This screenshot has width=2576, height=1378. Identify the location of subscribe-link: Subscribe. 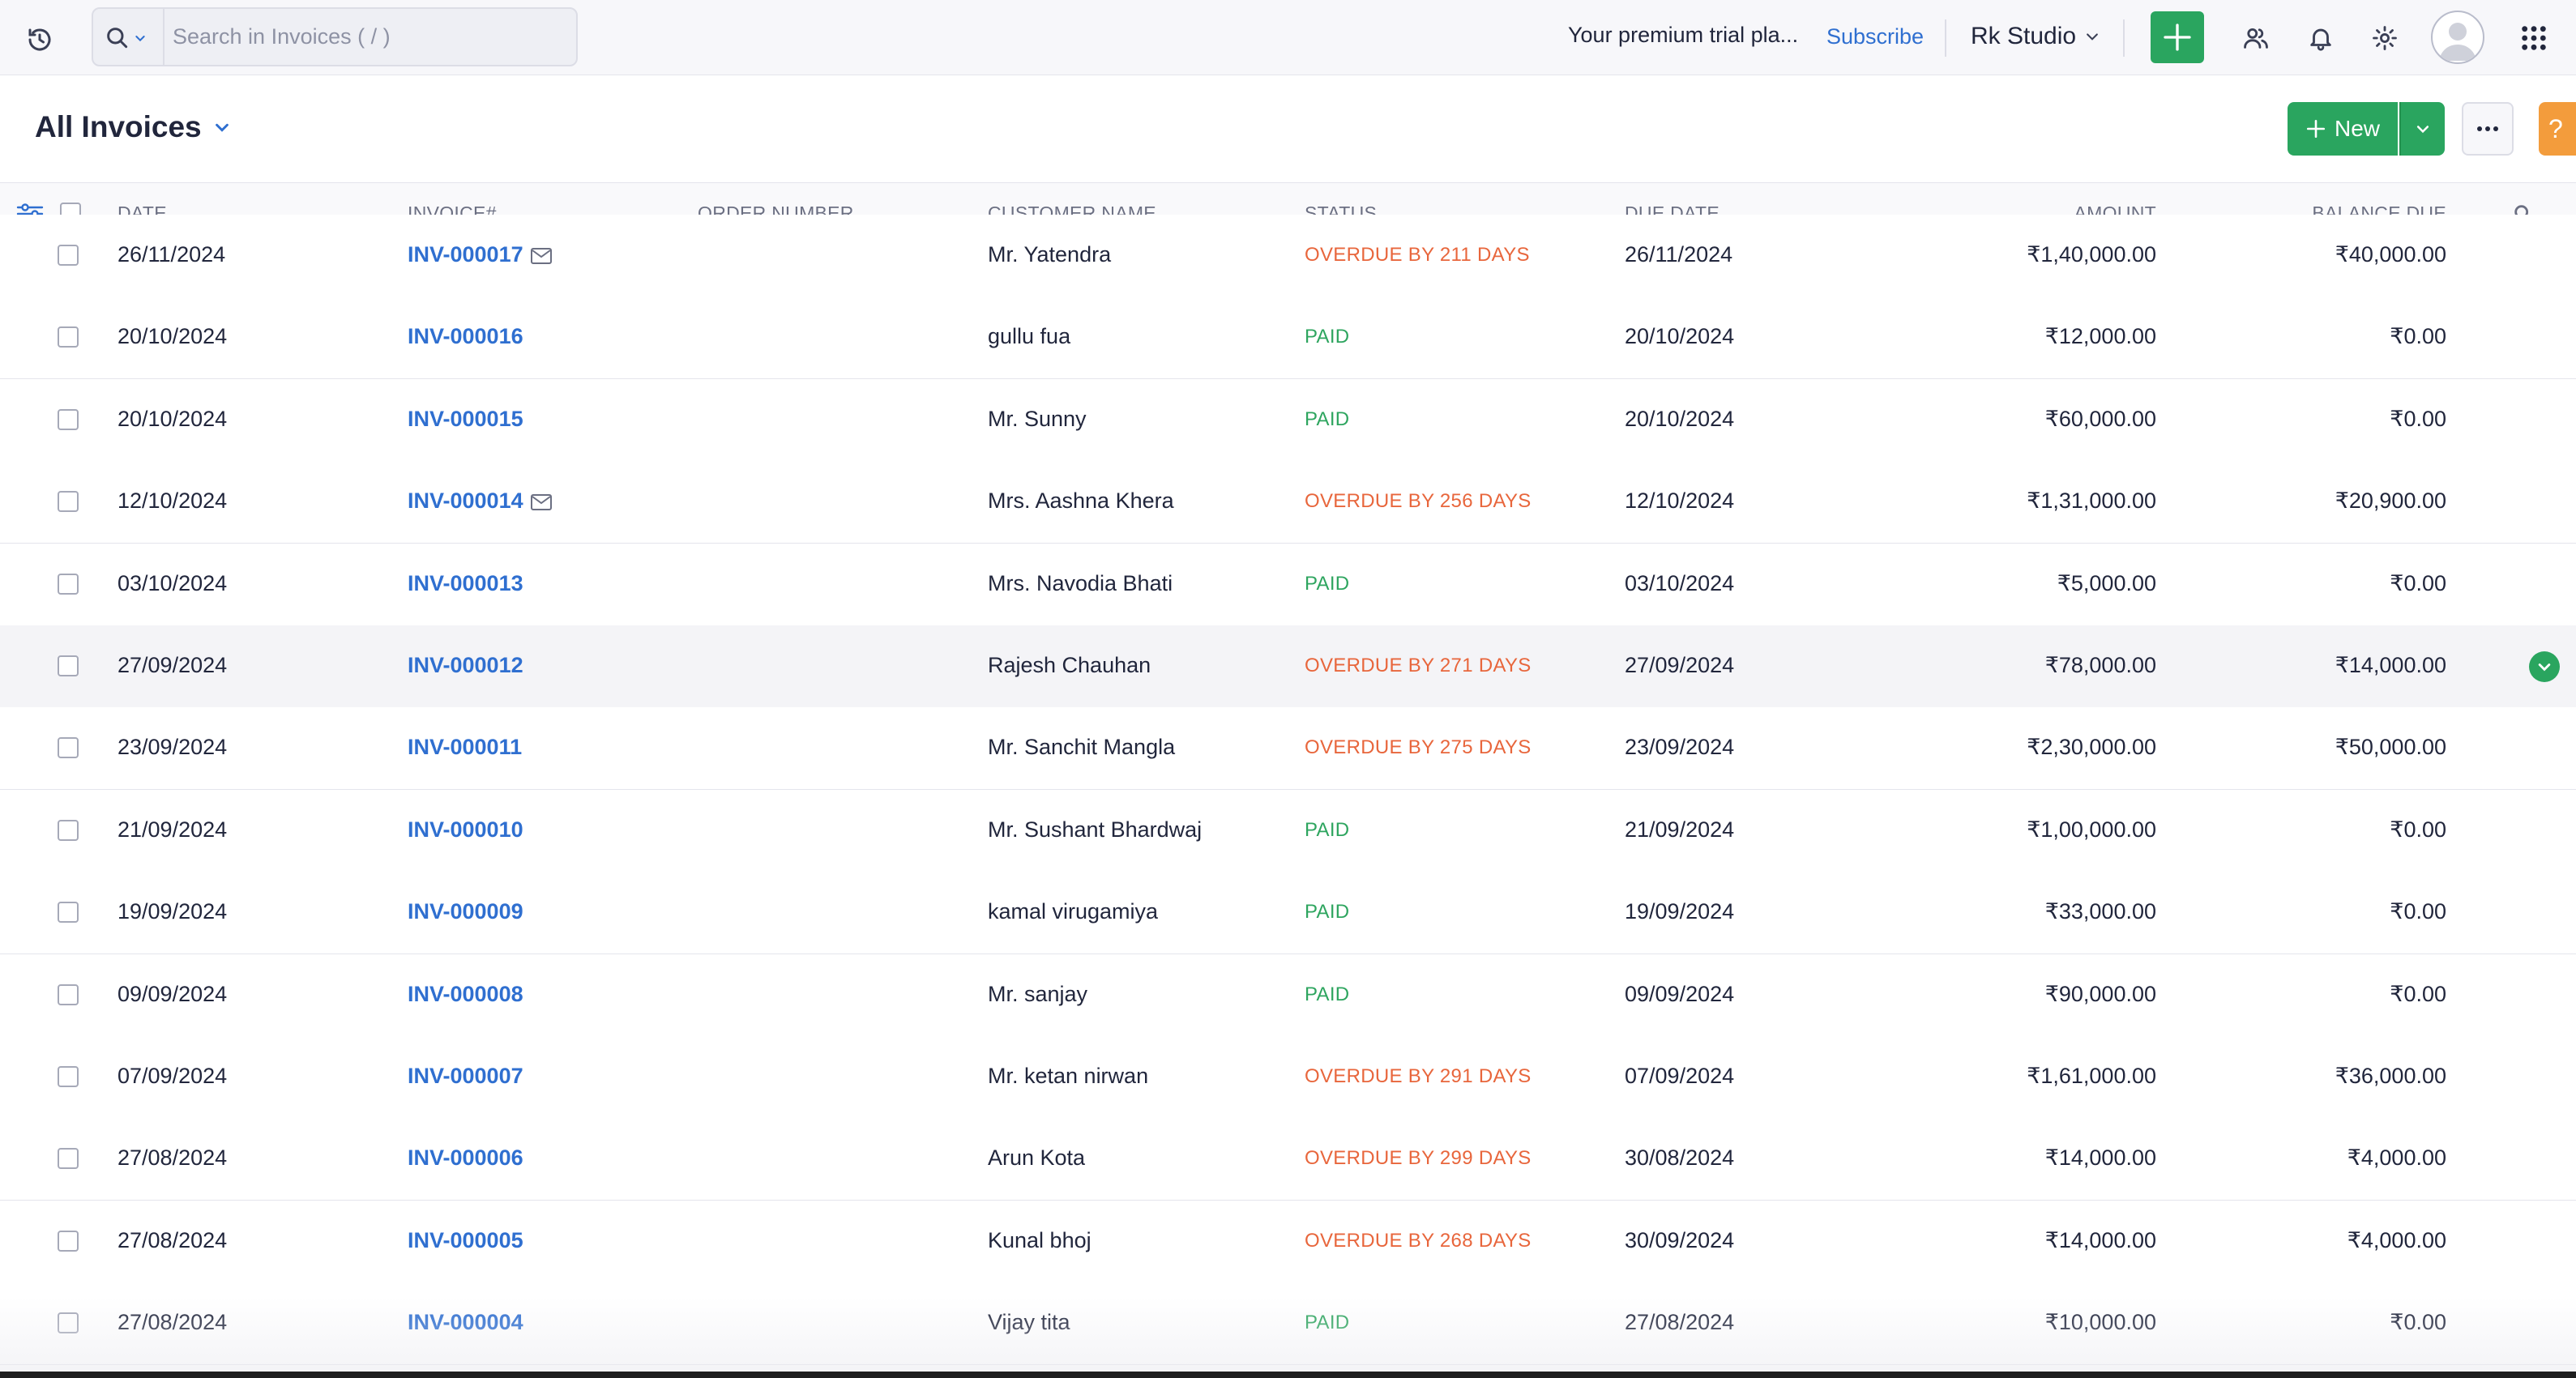
(1875, 36).